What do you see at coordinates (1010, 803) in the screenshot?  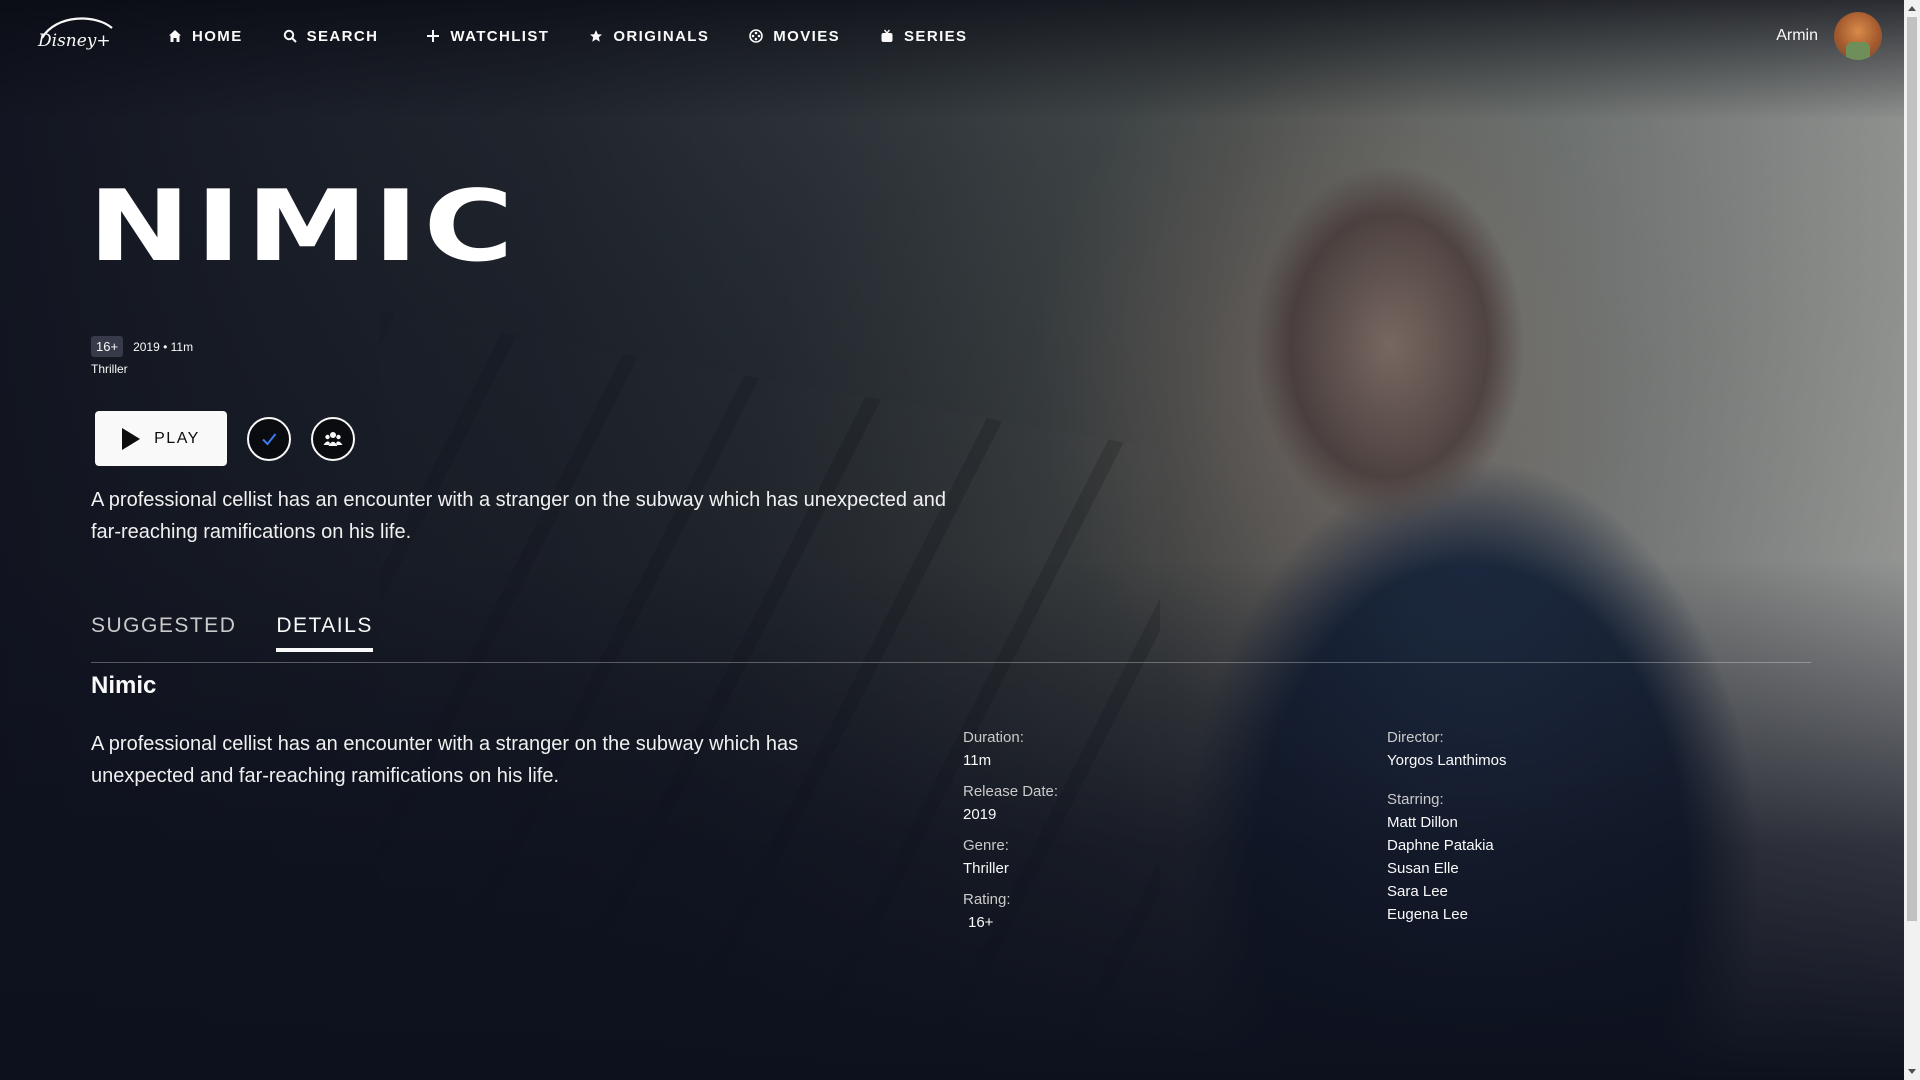 I see `release-group: Release Date: 2019` at bounding box center [1010, 803].